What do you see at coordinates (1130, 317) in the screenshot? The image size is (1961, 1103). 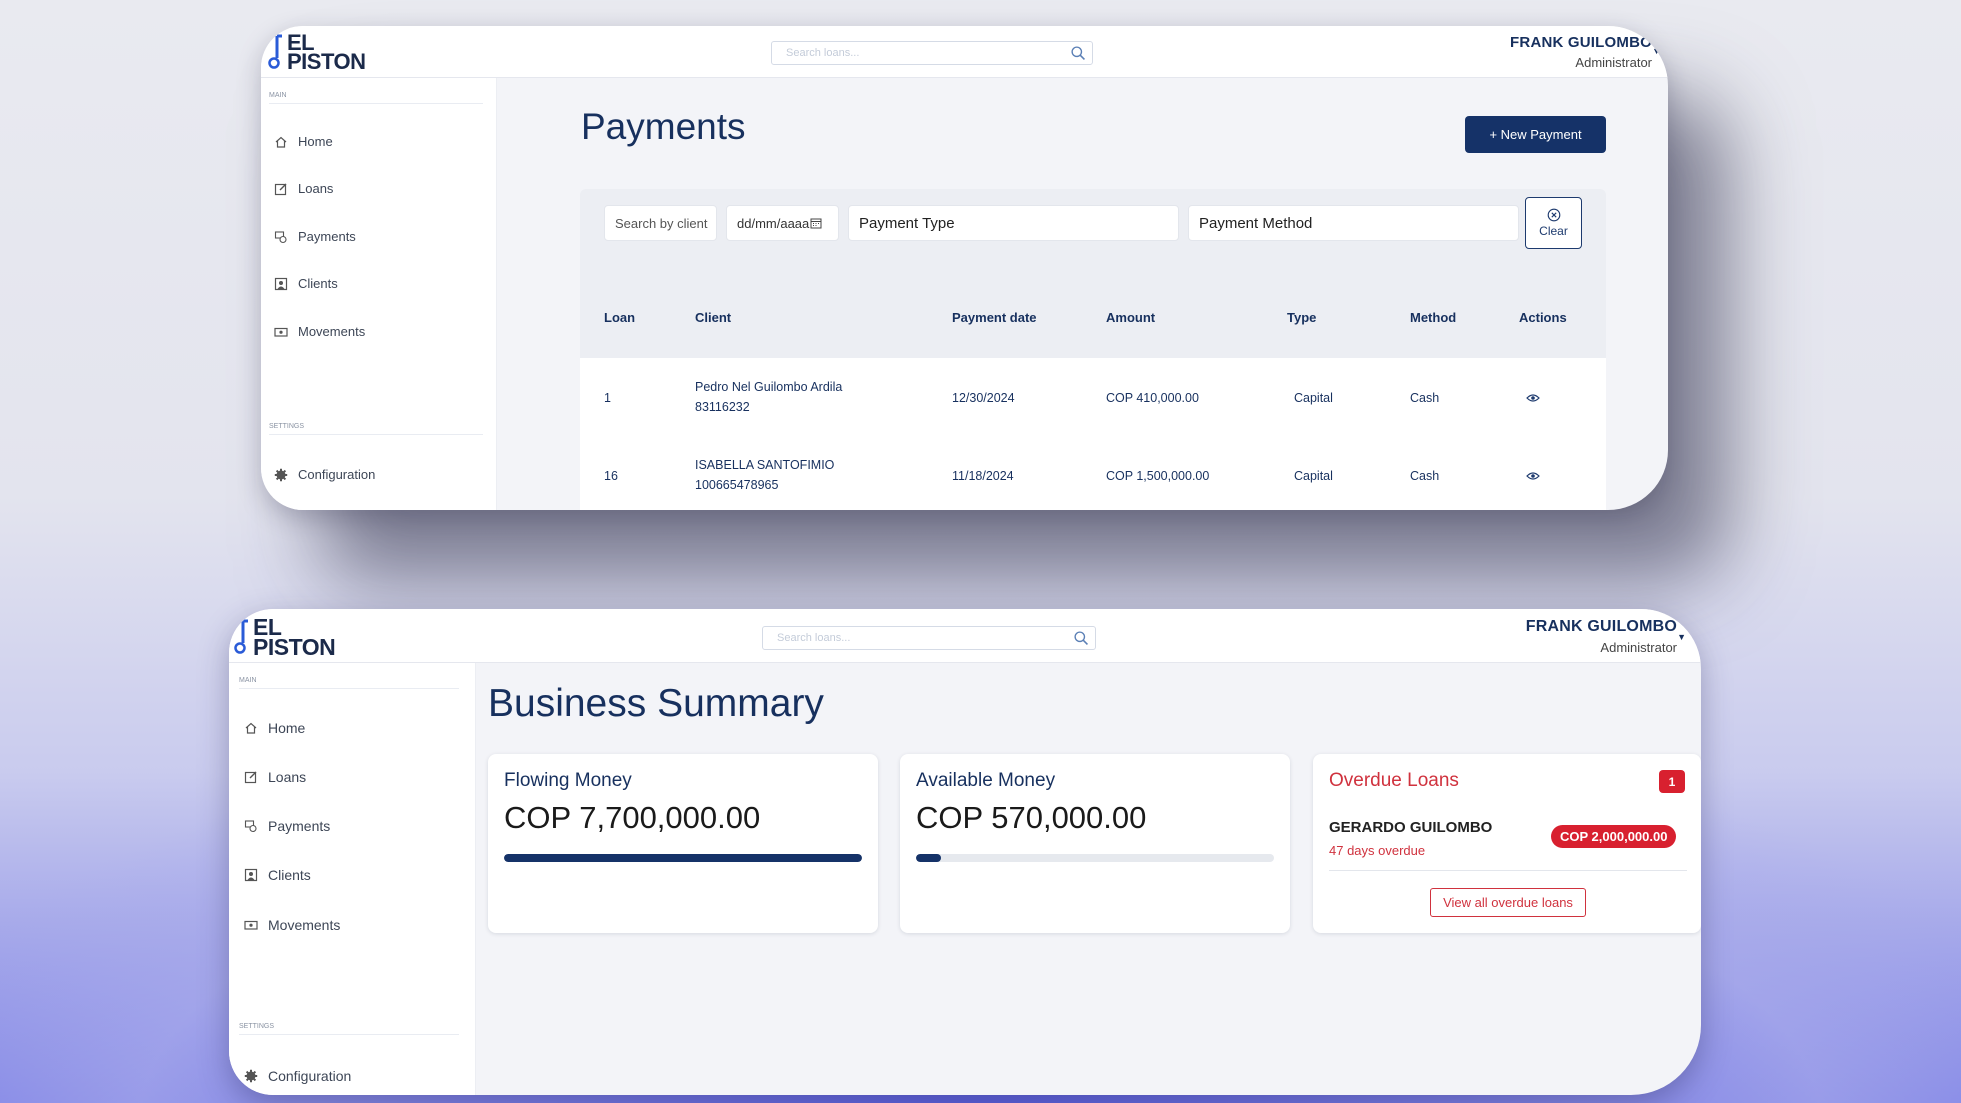 I see `column-header-amount: Amount` at bounding box center [1130, 317].